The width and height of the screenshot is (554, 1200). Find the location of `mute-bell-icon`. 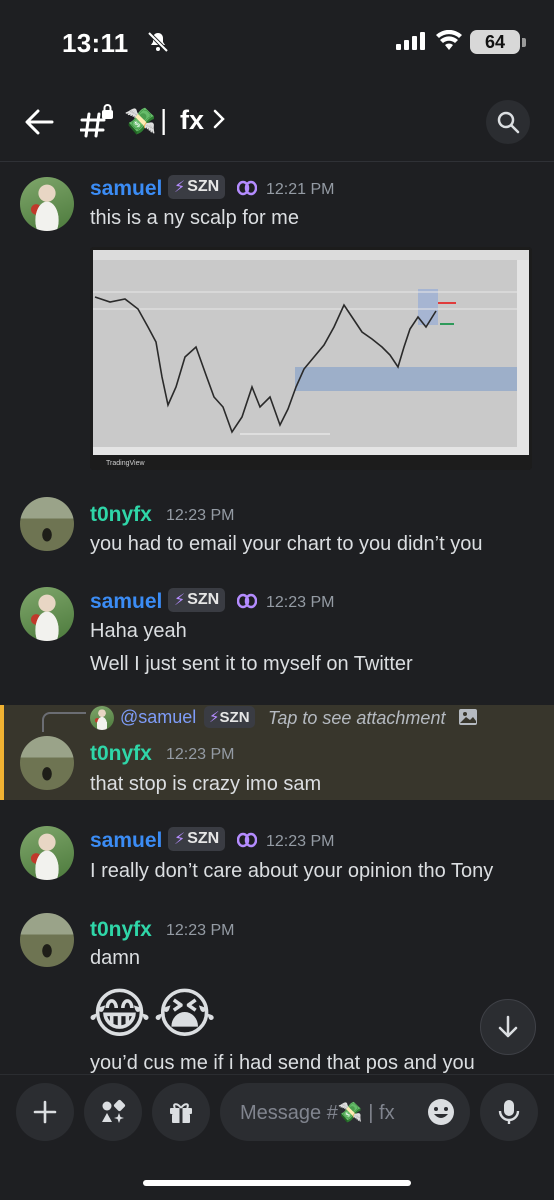

mute-bell-icon is located at coordinates (158, 42).